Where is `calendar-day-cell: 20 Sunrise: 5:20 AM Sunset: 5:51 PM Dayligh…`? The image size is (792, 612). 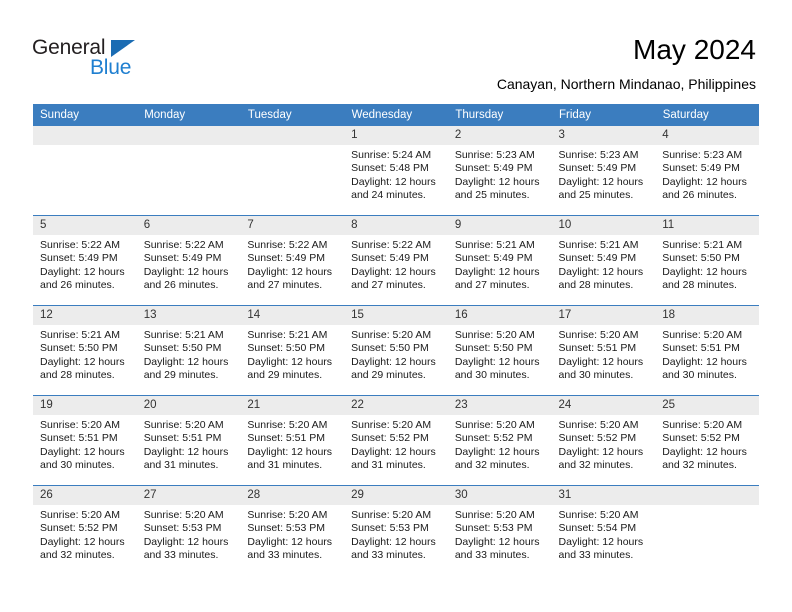
calendar-day-cell: 20 Sunrise: 5:20 AM Sunset: 5:51 PM Dayligh… is located at coordinates (188, 440).